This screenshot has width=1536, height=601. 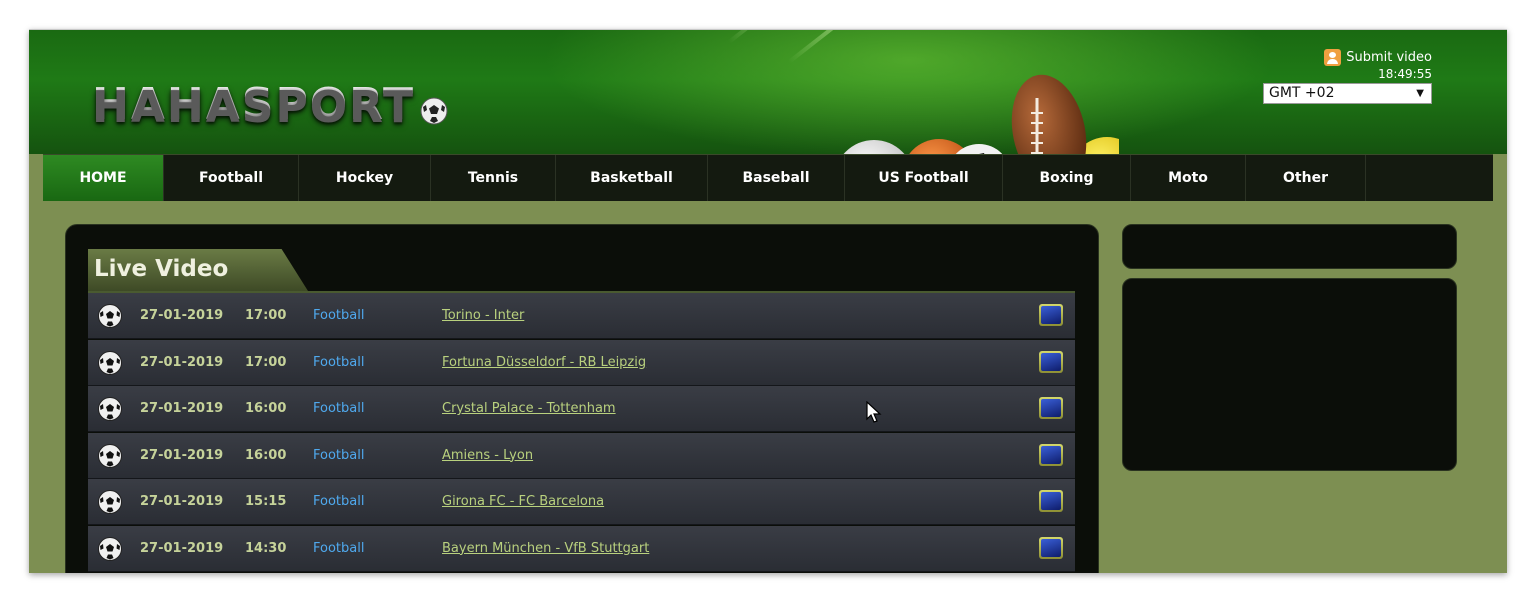 I want to click on dropdown-arrow-icon: ▼, so click(x=1420, y=93).